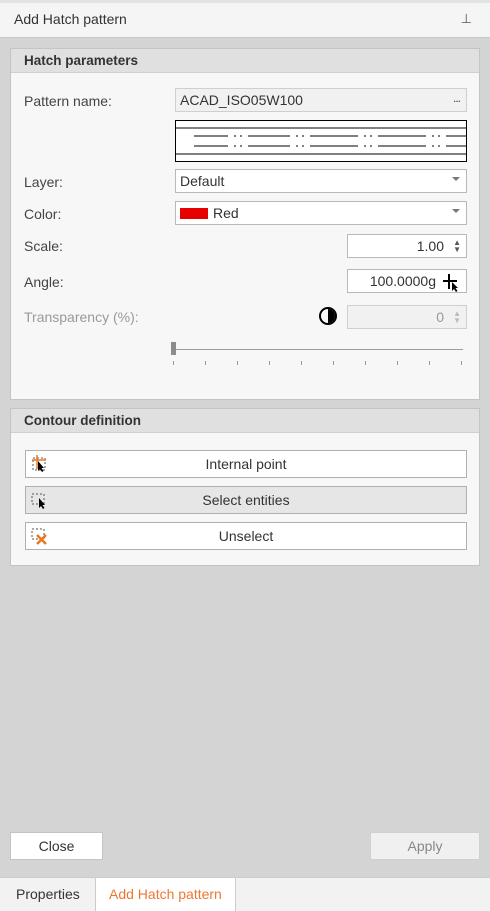 The width and height of the screenshot is (490, 911). I want to click on unselect-label: Unselect, so click(246, 536).